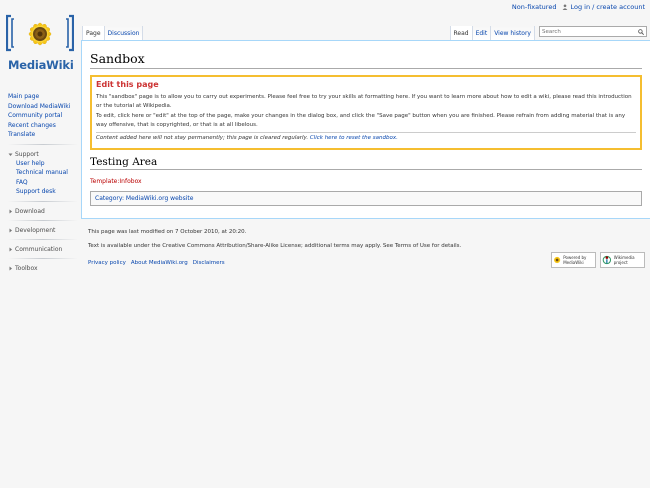  I want to click on sidebar-item-translate: Translate, so click(43, 135).